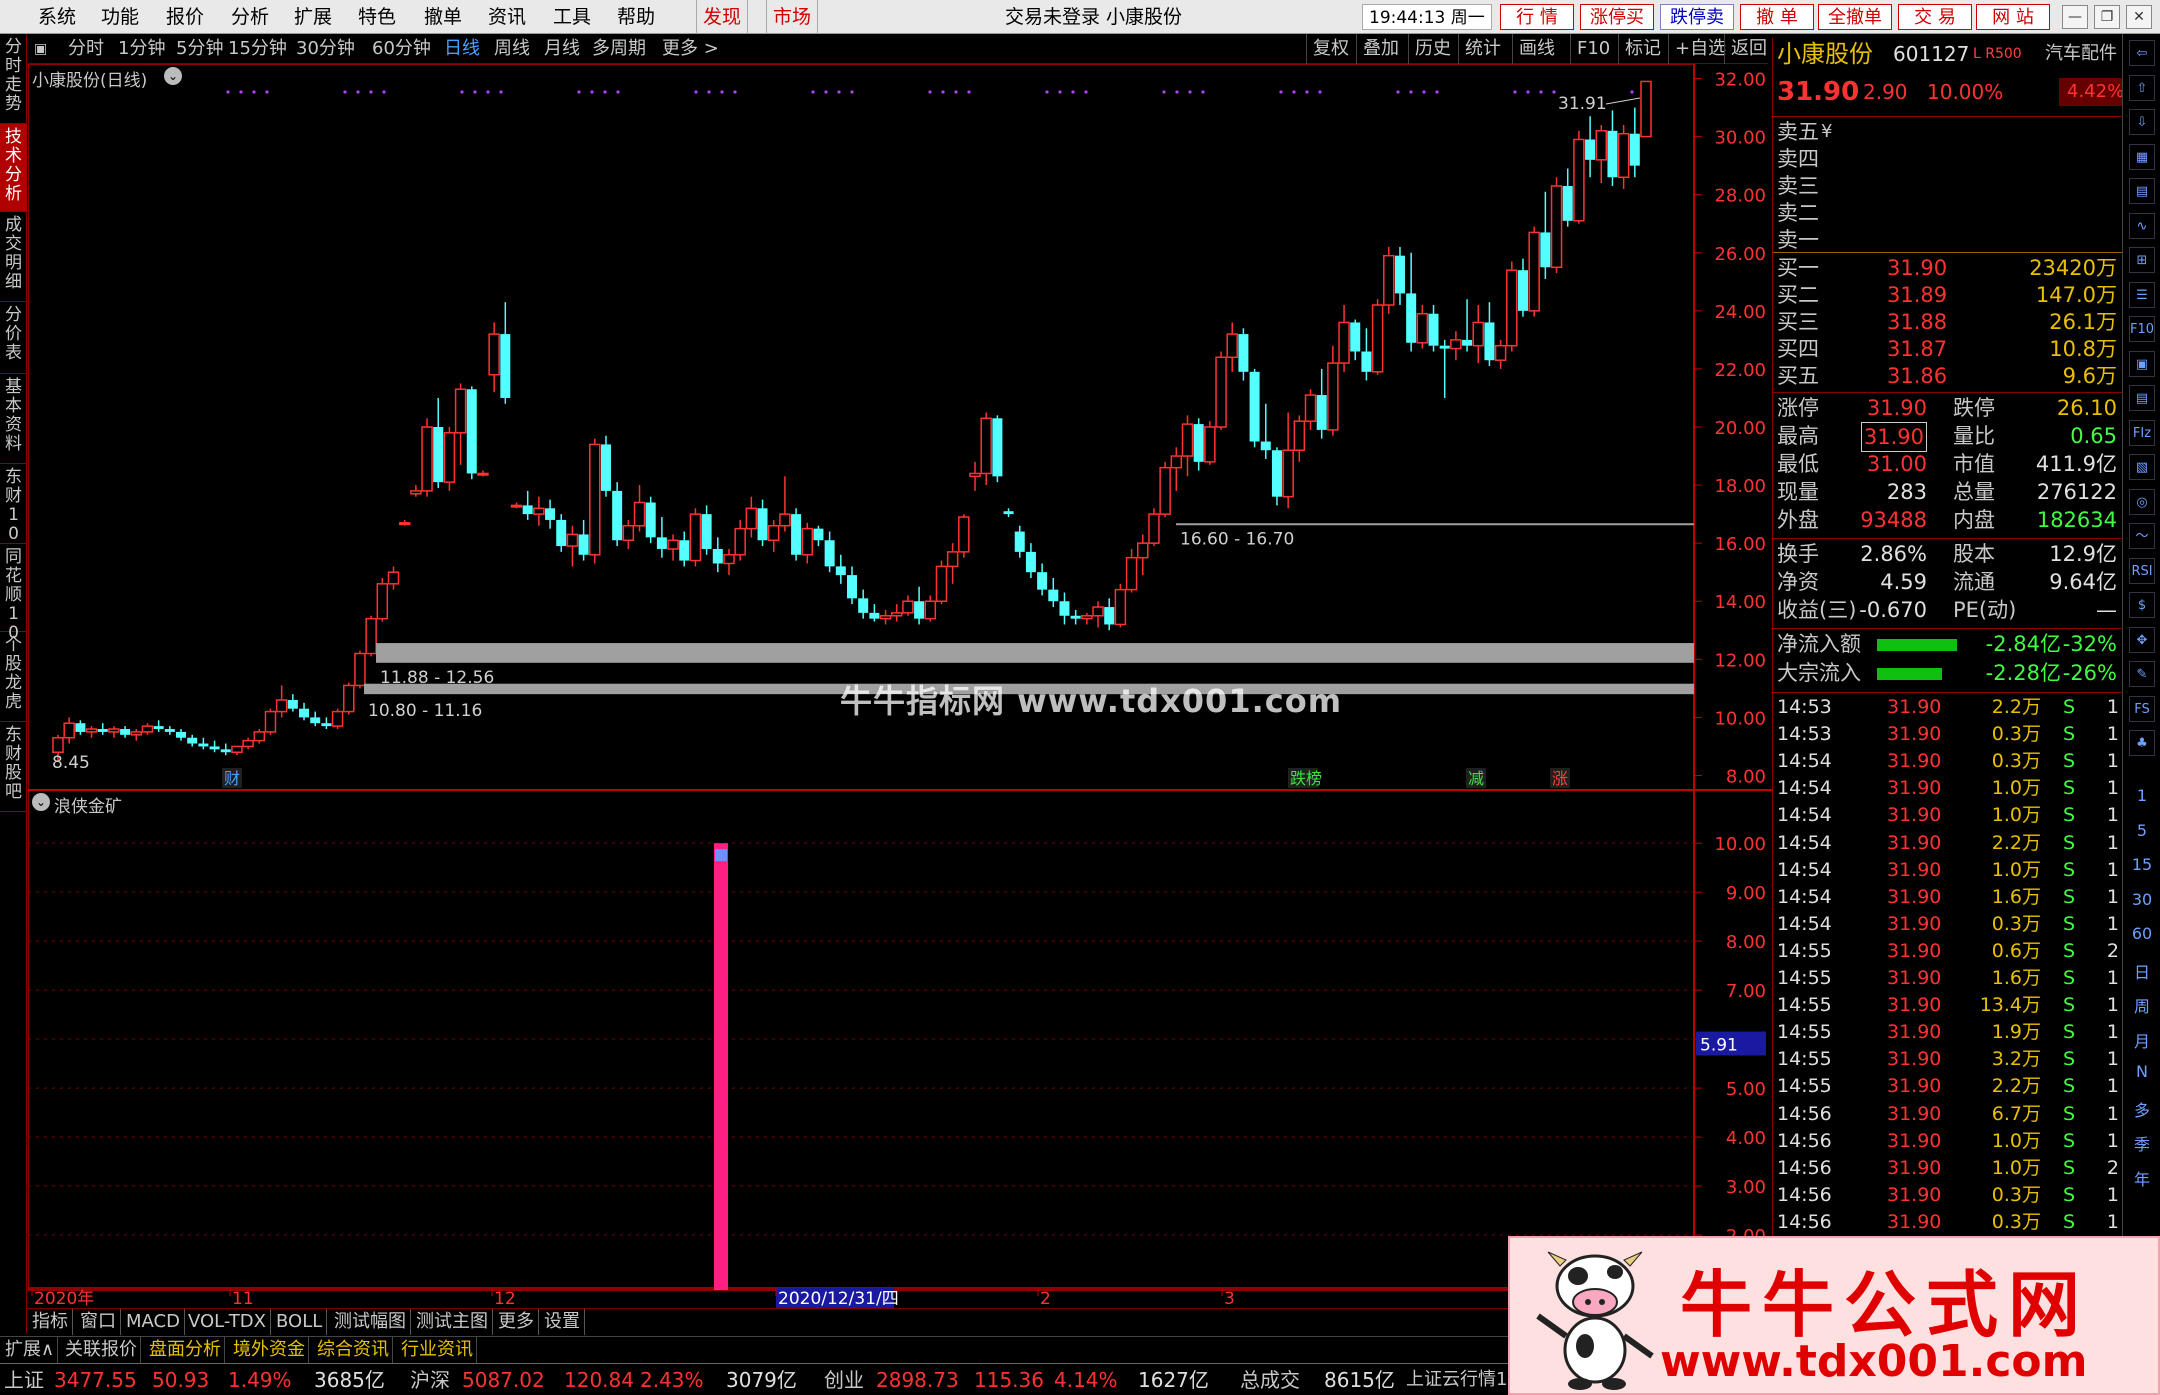 This screenshot has width=2160, height=1395. Describe the element at coordinates (1855, 17) in the screenshot. I see `quick-button: 全撤单` at that location.